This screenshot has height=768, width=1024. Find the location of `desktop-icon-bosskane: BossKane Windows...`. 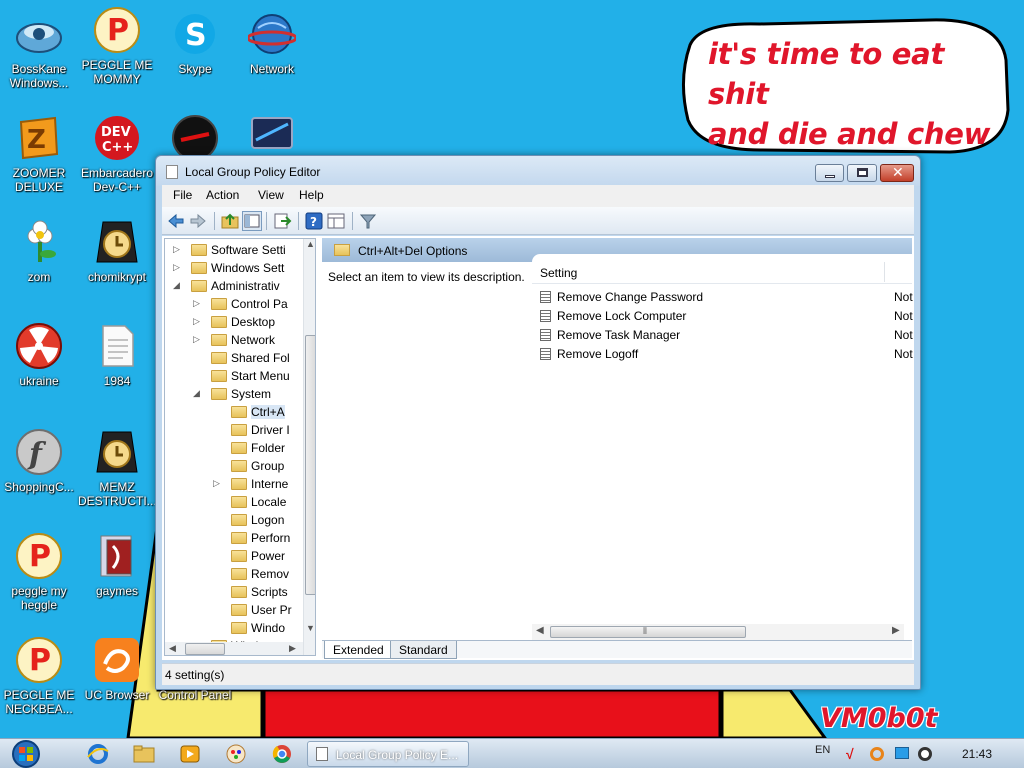

desktop-icon-bosskane: BossKane Windows... is located at coordinates (39, 50).